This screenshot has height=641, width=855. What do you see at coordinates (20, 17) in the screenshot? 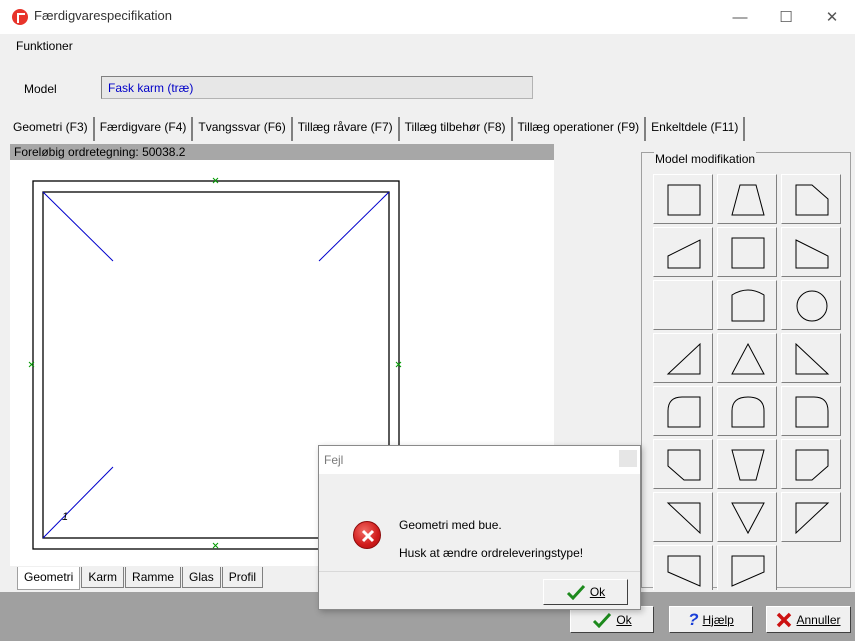
I see `app-logo-icon` at bounding box center [20, 17].